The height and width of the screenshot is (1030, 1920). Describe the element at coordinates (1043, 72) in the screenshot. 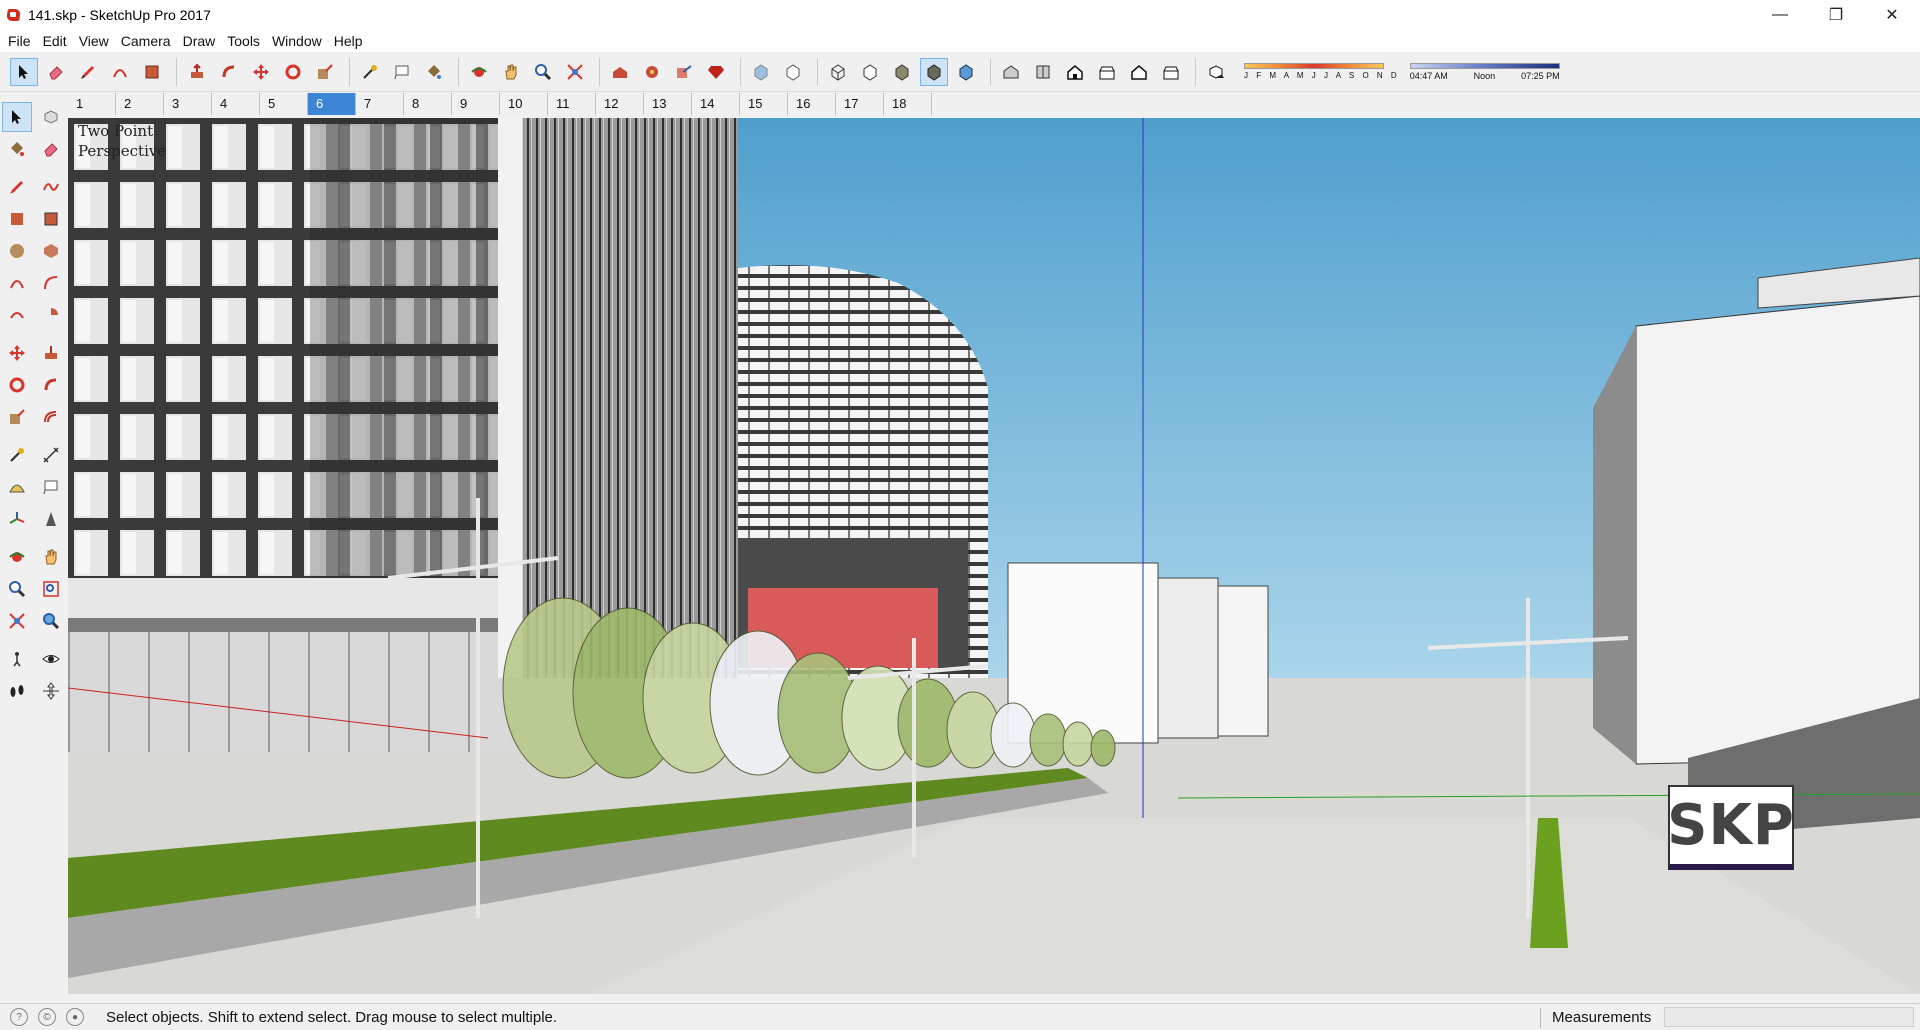

I see `top-view-button` at that location.